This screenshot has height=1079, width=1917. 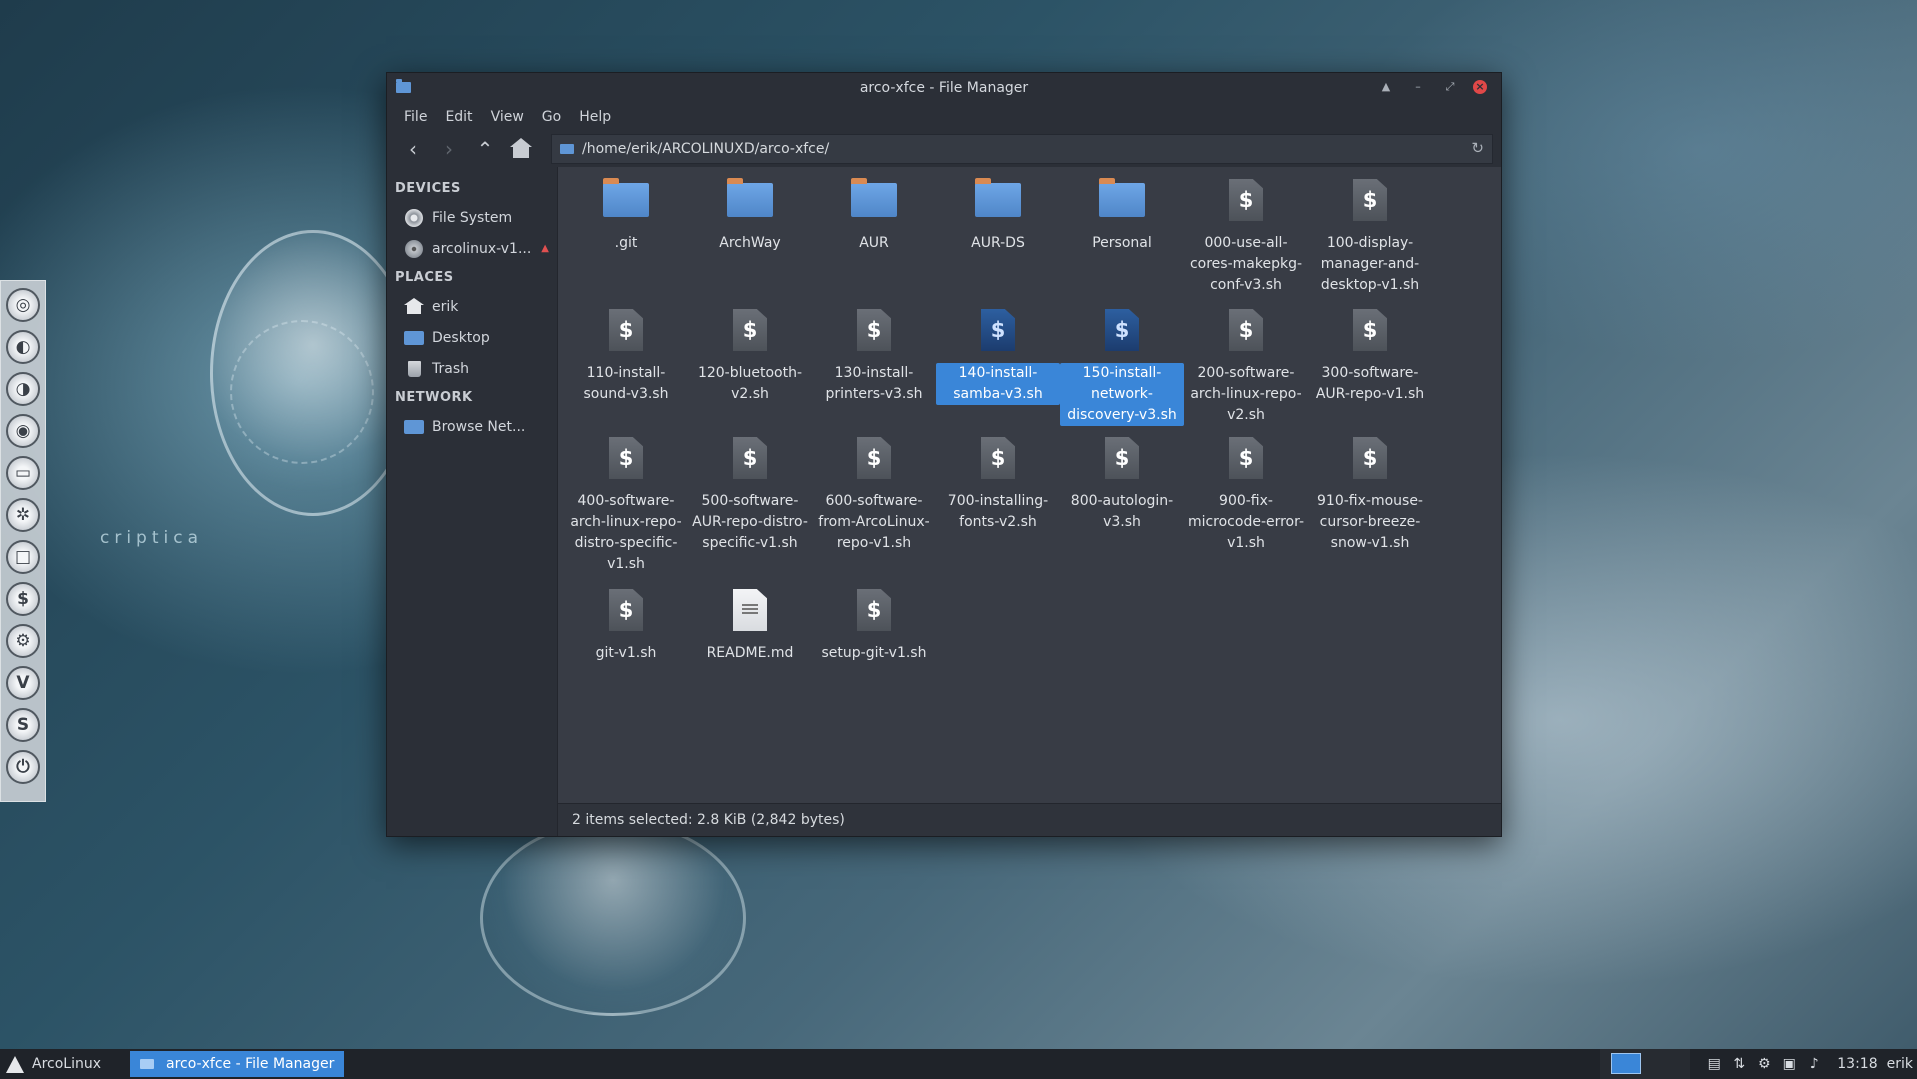 What do you see at coordinates (1370, 491) in the screenshot?
I see `file-item: $910-fix-mouse-cursor-breeze-snow-v1.sh` at bounding box center [1370, 491].